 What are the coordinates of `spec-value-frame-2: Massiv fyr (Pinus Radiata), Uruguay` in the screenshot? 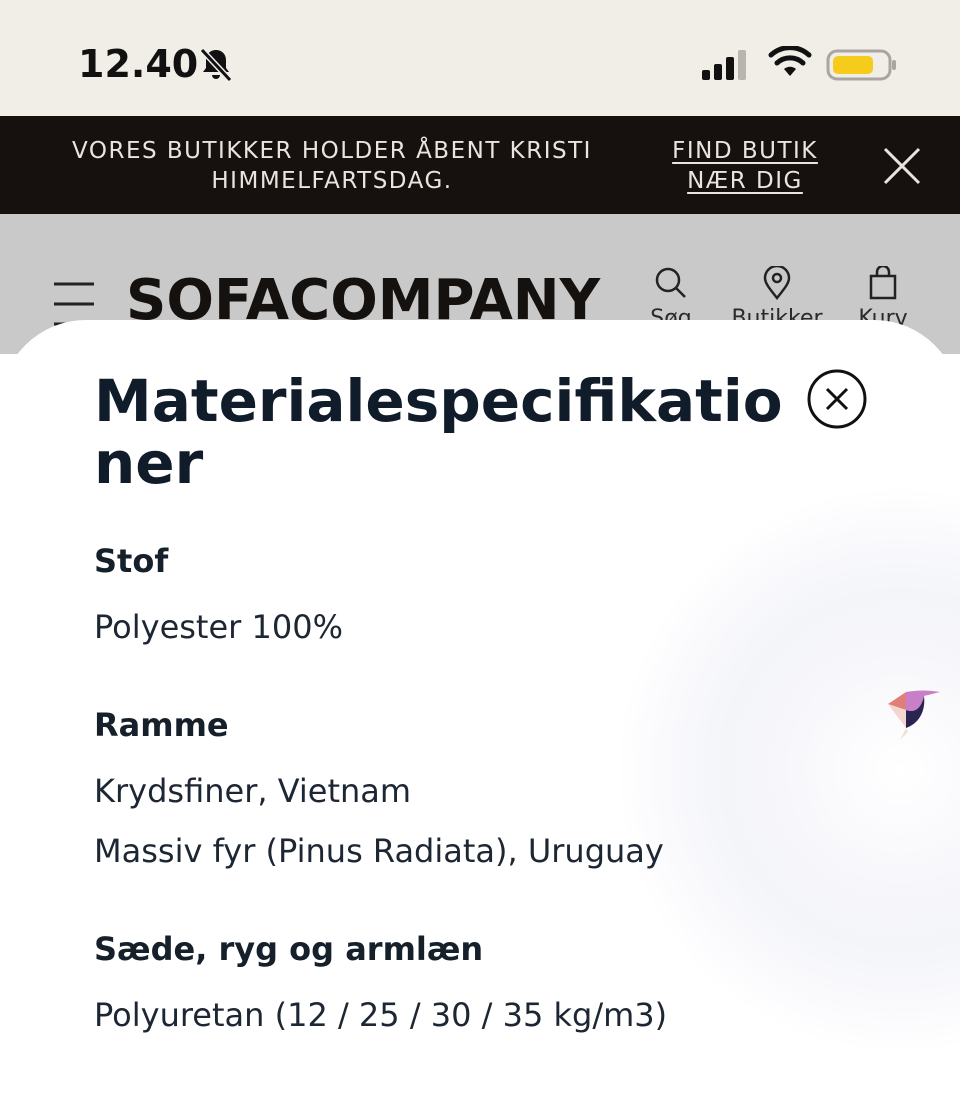 It's located at (379, 851).